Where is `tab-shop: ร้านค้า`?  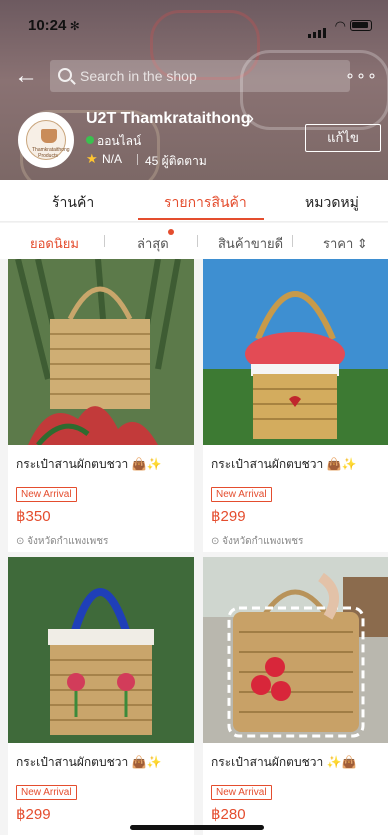
tab-shop: ร้านค้า is located at coordinates (73, 203).